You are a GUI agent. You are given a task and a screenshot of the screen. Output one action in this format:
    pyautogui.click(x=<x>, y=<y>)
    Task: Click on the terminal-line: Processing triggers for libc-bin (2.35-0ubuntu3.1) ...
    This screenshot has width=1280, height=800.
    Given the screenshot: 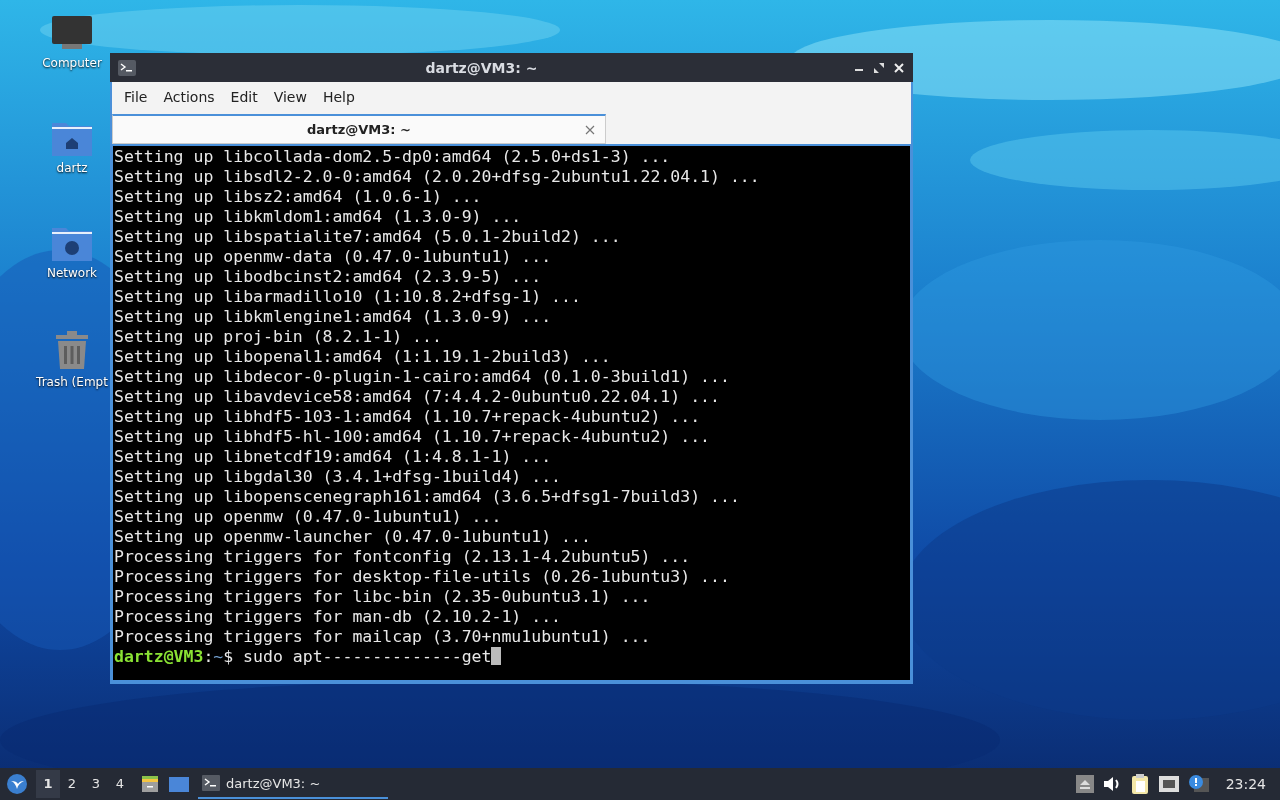 What is the action you would take?
    pyautogui.click(x=383, y=597)
    